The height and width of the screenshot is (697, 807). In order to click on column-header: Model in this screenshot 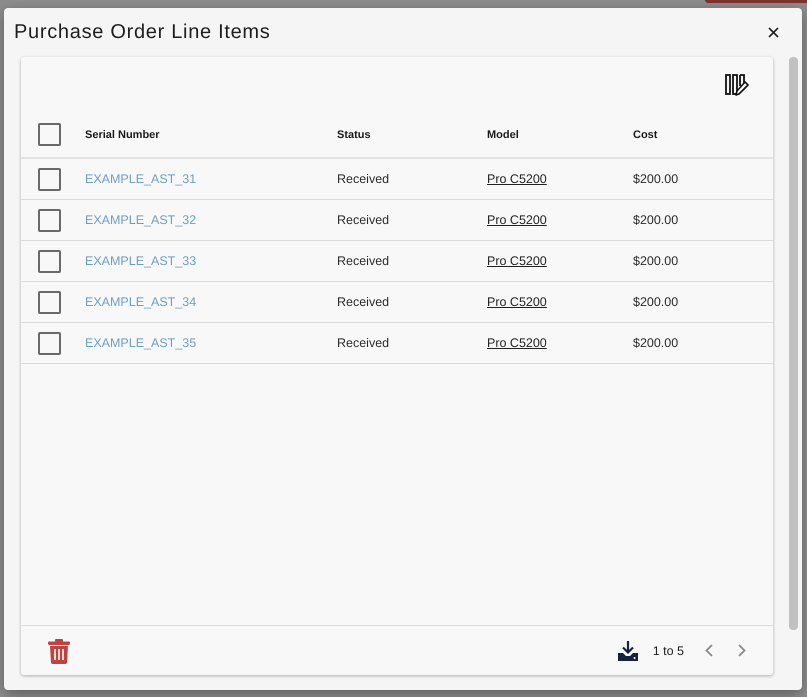, I will do `click(503, 134)`.